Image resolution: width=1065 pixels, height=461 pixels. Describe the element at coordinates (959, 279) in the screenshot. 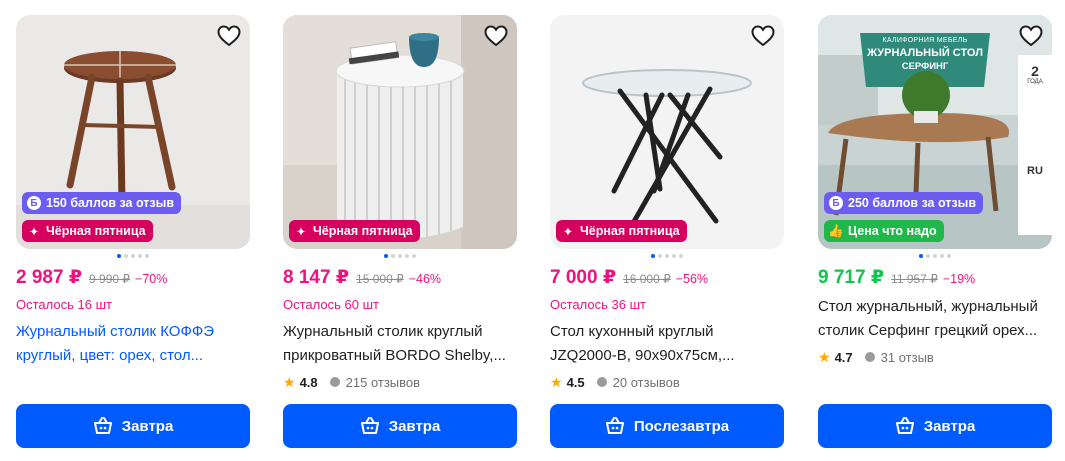

I see `discount-percent: −19%` at that location.